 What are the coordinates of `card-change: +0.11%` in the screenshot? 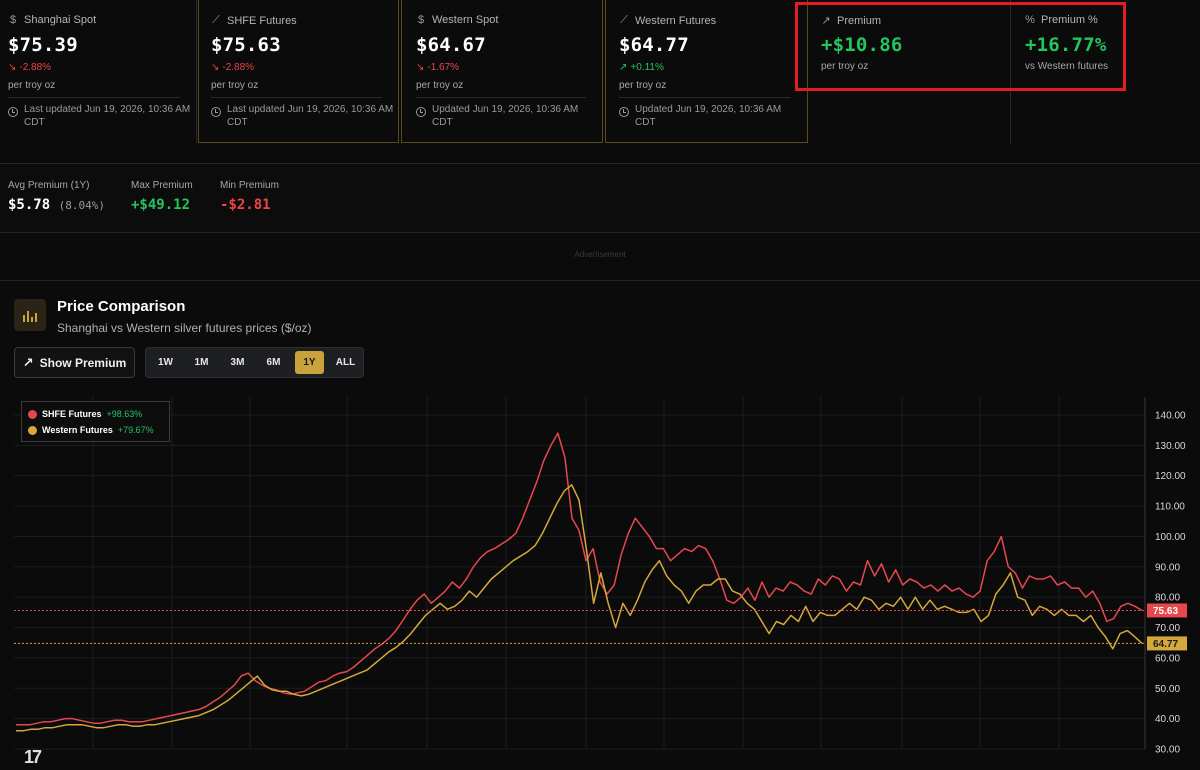 It's located at (647, 67).